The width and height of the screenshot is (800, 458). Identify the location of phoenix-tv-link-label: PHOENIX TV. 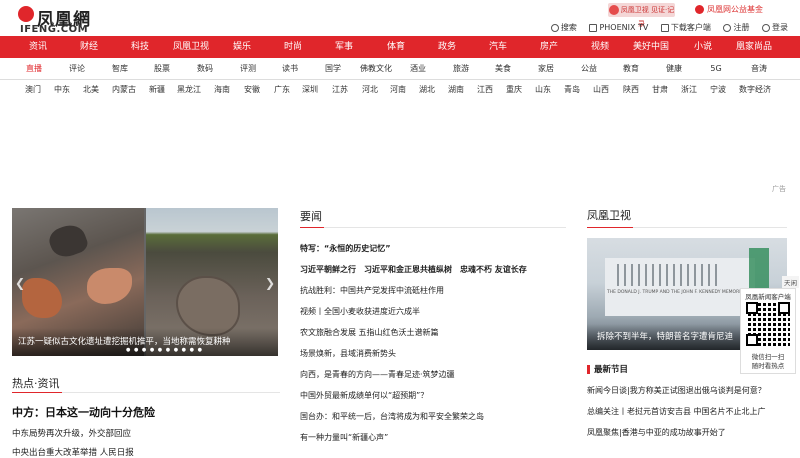
(624, 27).